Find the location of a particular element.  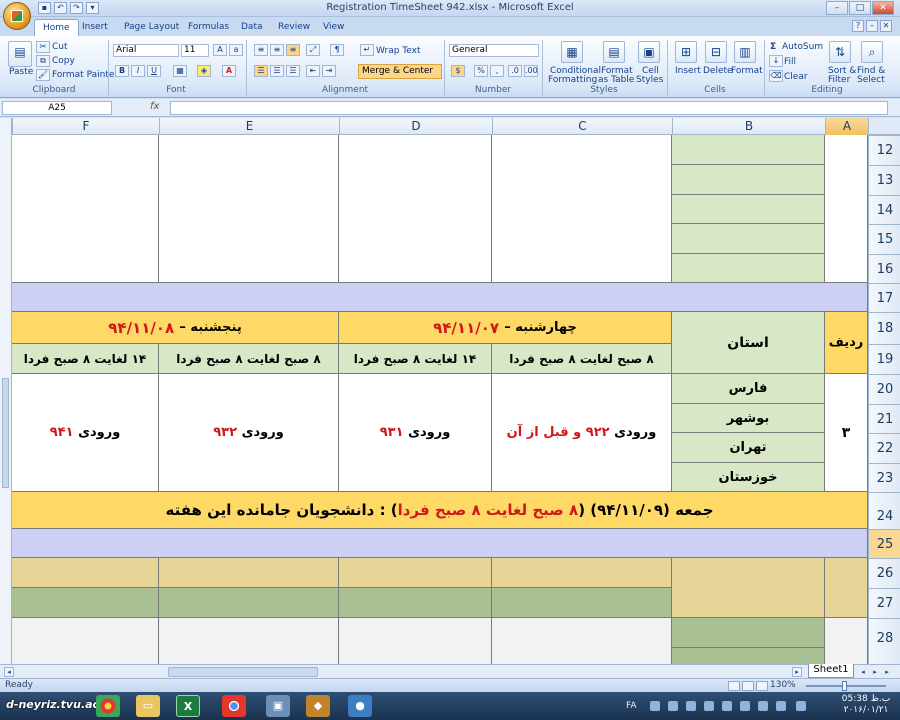

conditional-formatting-button-line2: Formatting is located at coordinates (572, 80).